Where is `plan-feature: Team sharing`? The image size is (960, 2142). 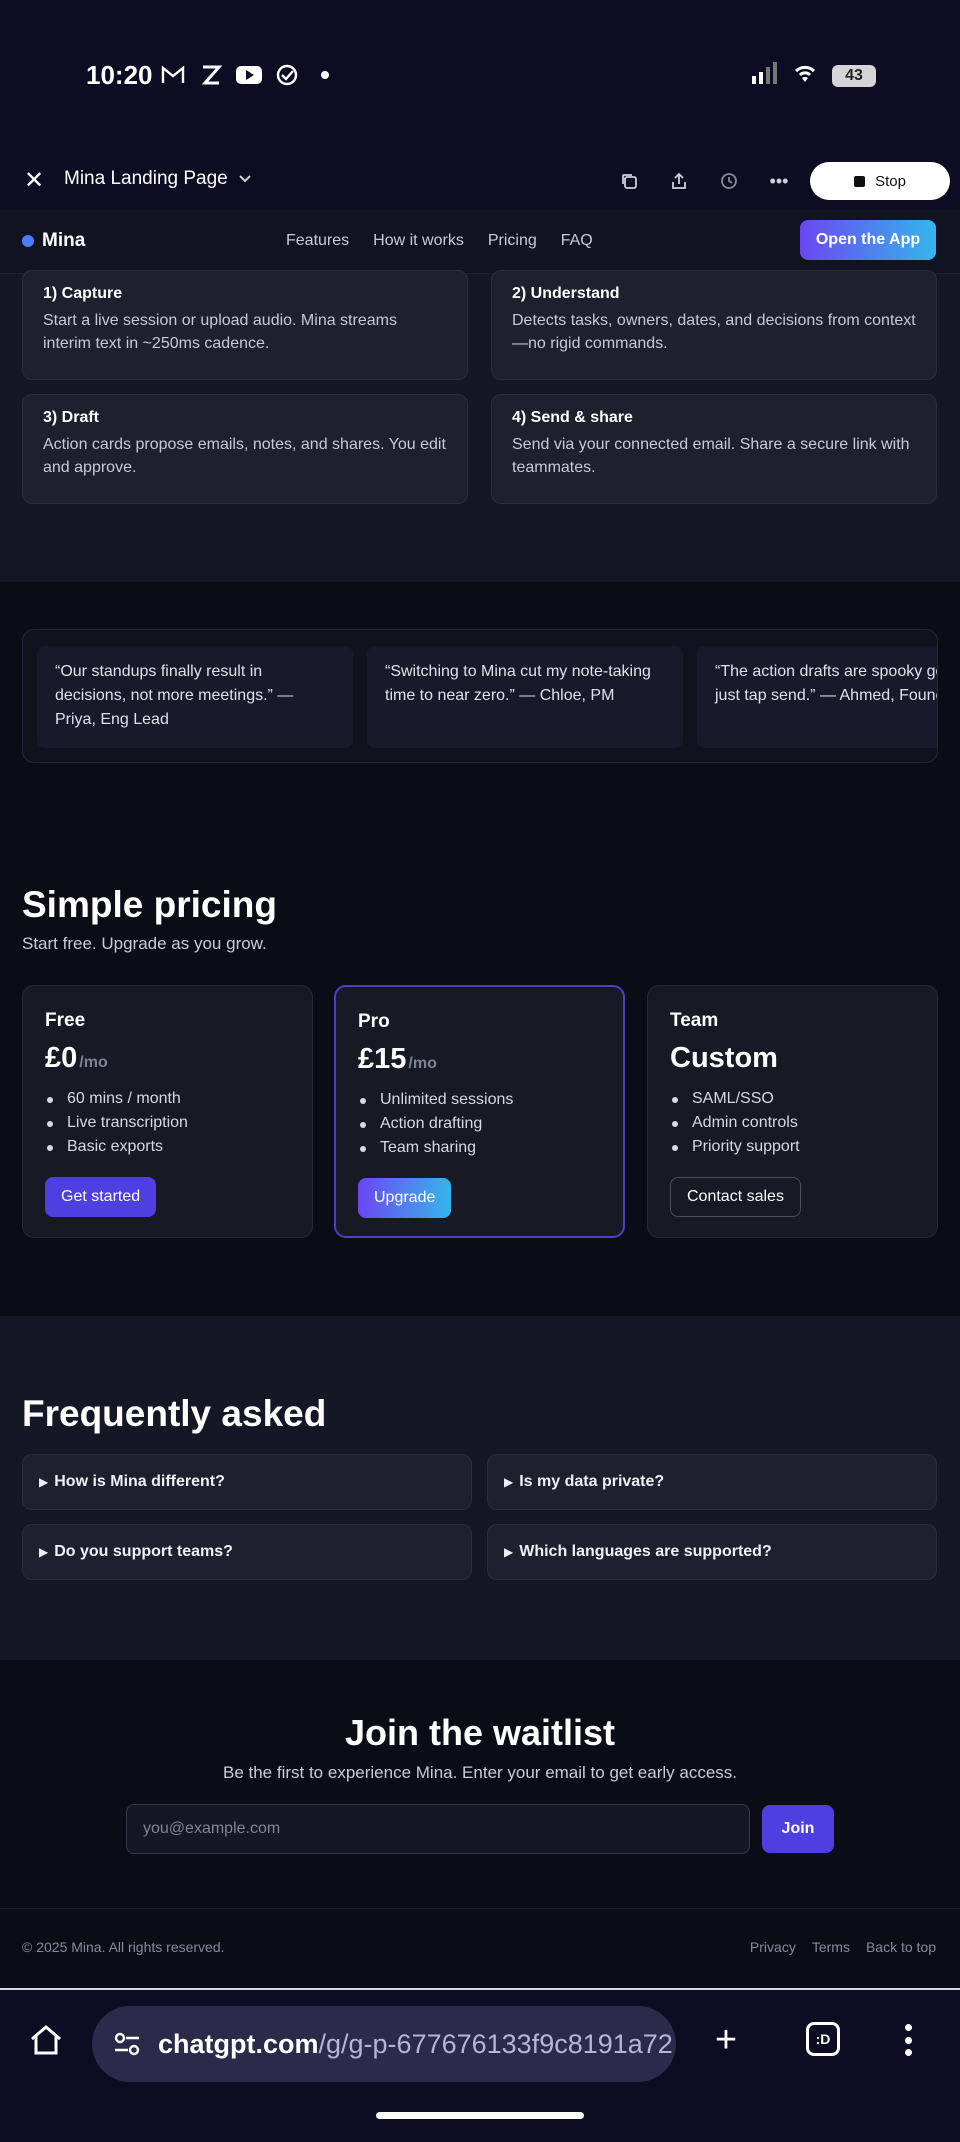
plan-feature: Team sharing is located at coordinates (479, 1148).